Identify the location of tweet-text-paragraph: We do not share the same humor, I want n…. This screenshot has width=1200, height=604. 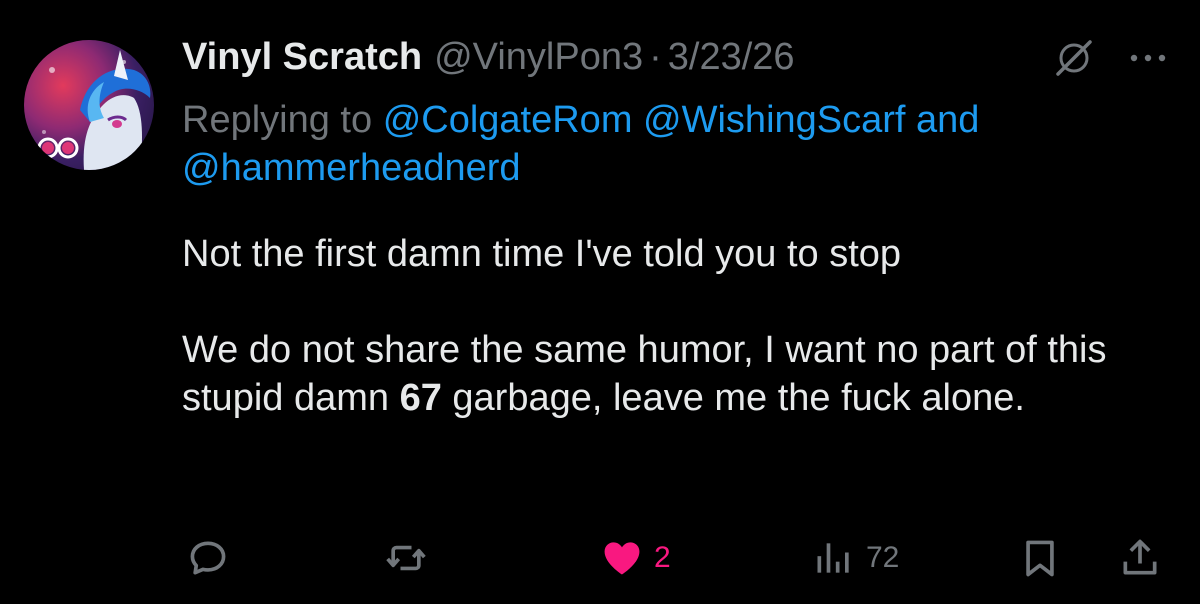
(682, 374).